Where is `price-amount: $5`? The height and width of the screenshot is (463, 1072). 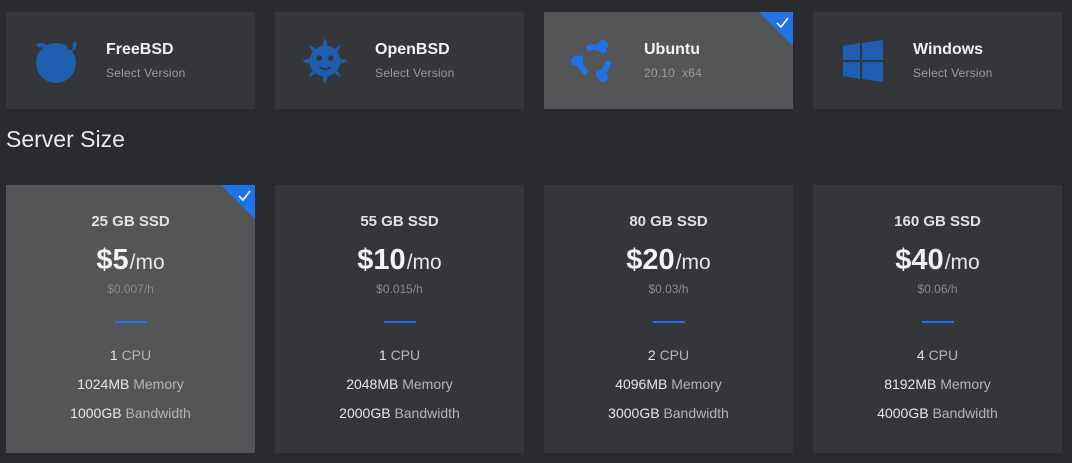
price-amount: $5 is located at coordinates (112, 260).